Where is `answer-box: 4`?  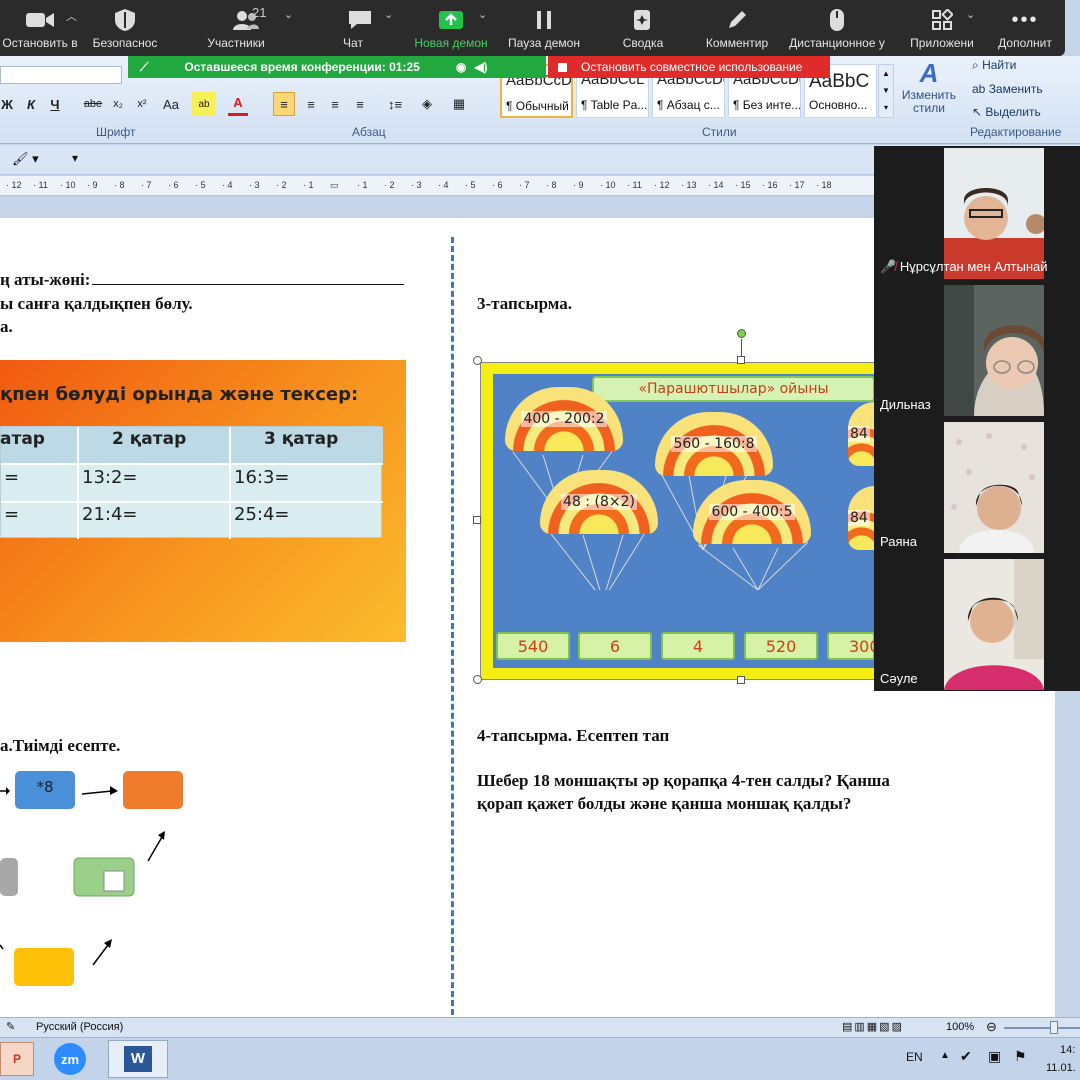
answer-box: 4 is located at coordinates (698, 646).